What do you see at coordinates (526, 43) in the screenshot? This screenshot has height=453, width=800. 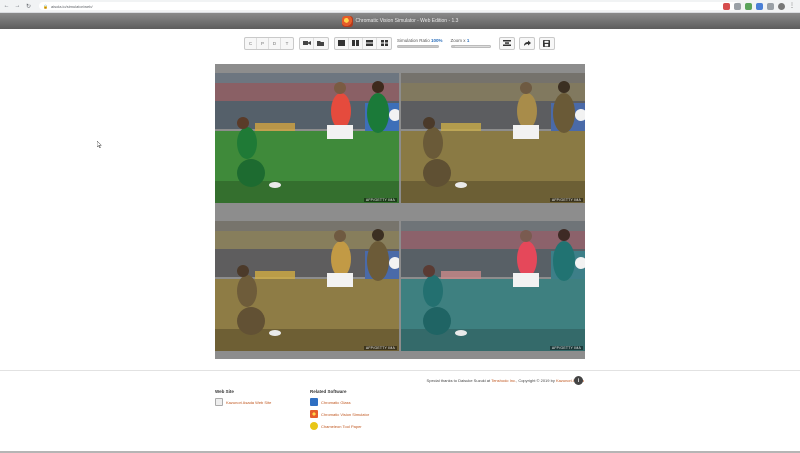 I see `share-icon` at bounding box center [526, 43].